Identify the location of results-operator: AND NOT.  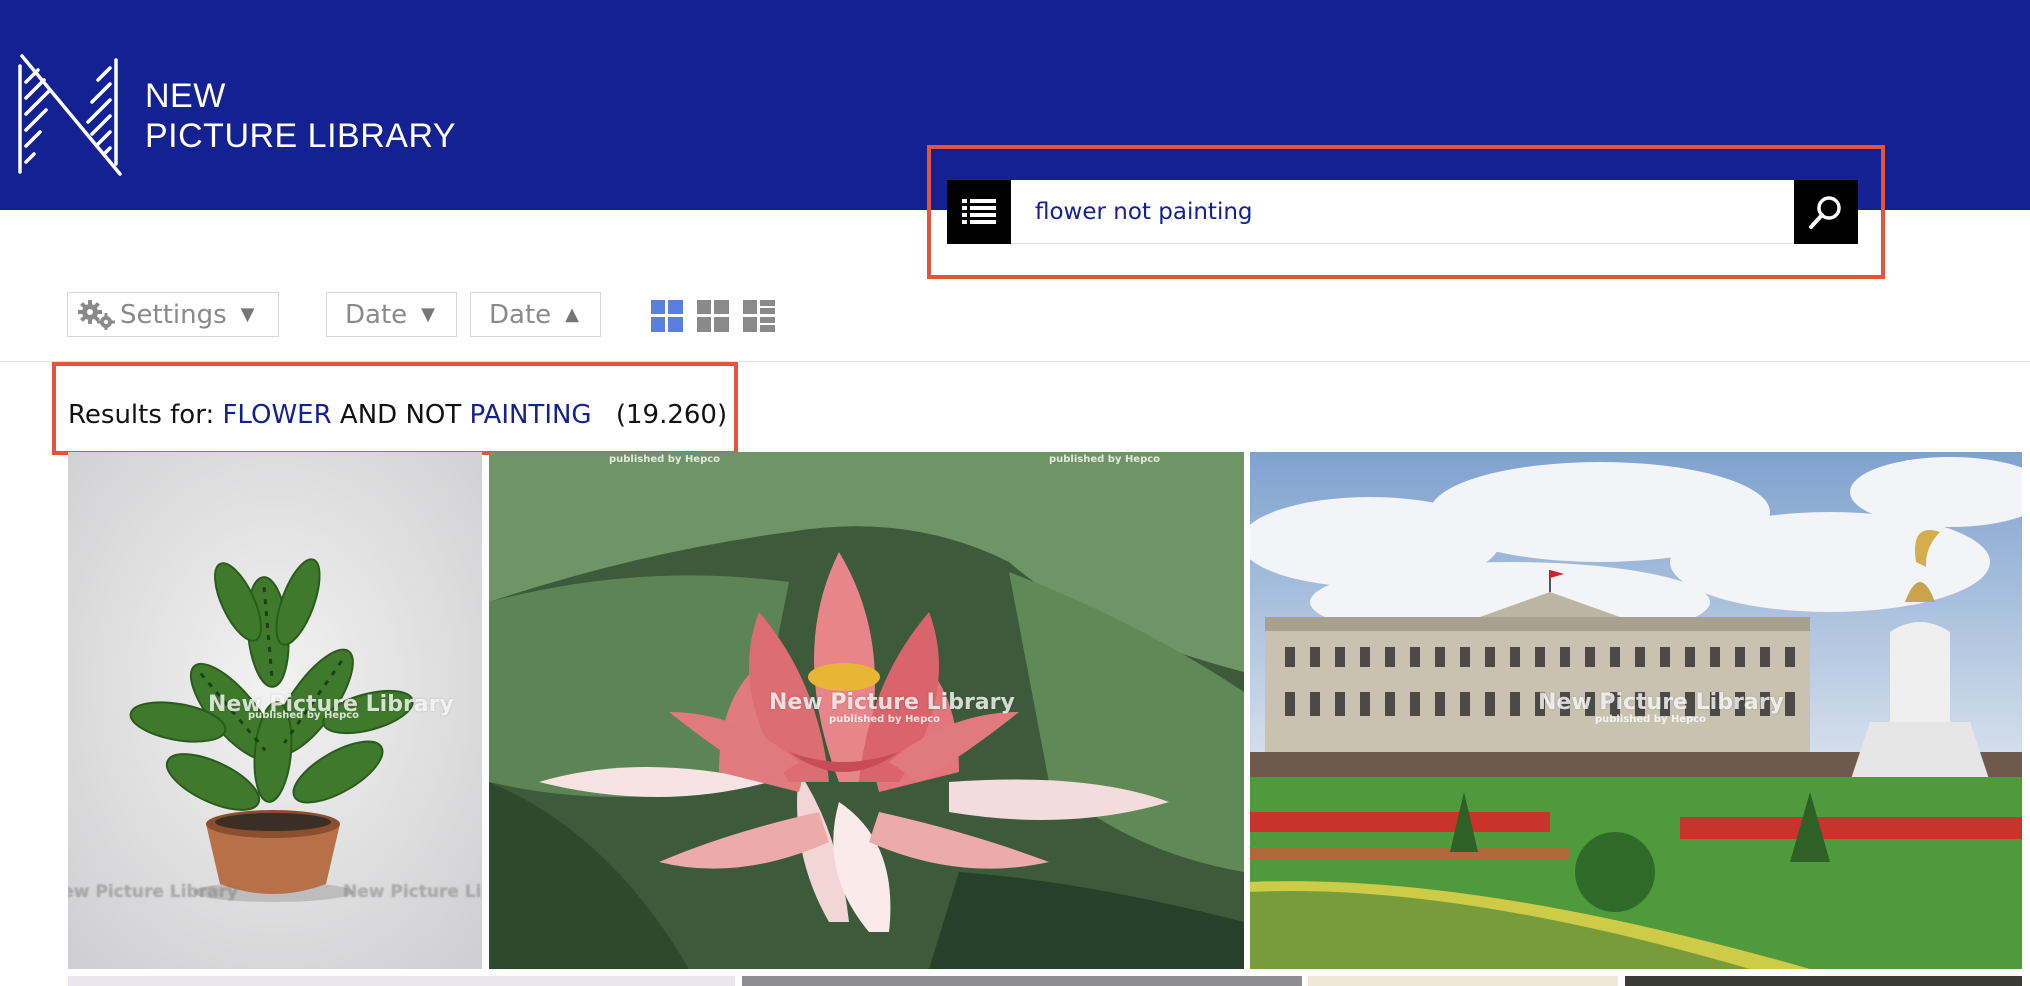
(400, 415).